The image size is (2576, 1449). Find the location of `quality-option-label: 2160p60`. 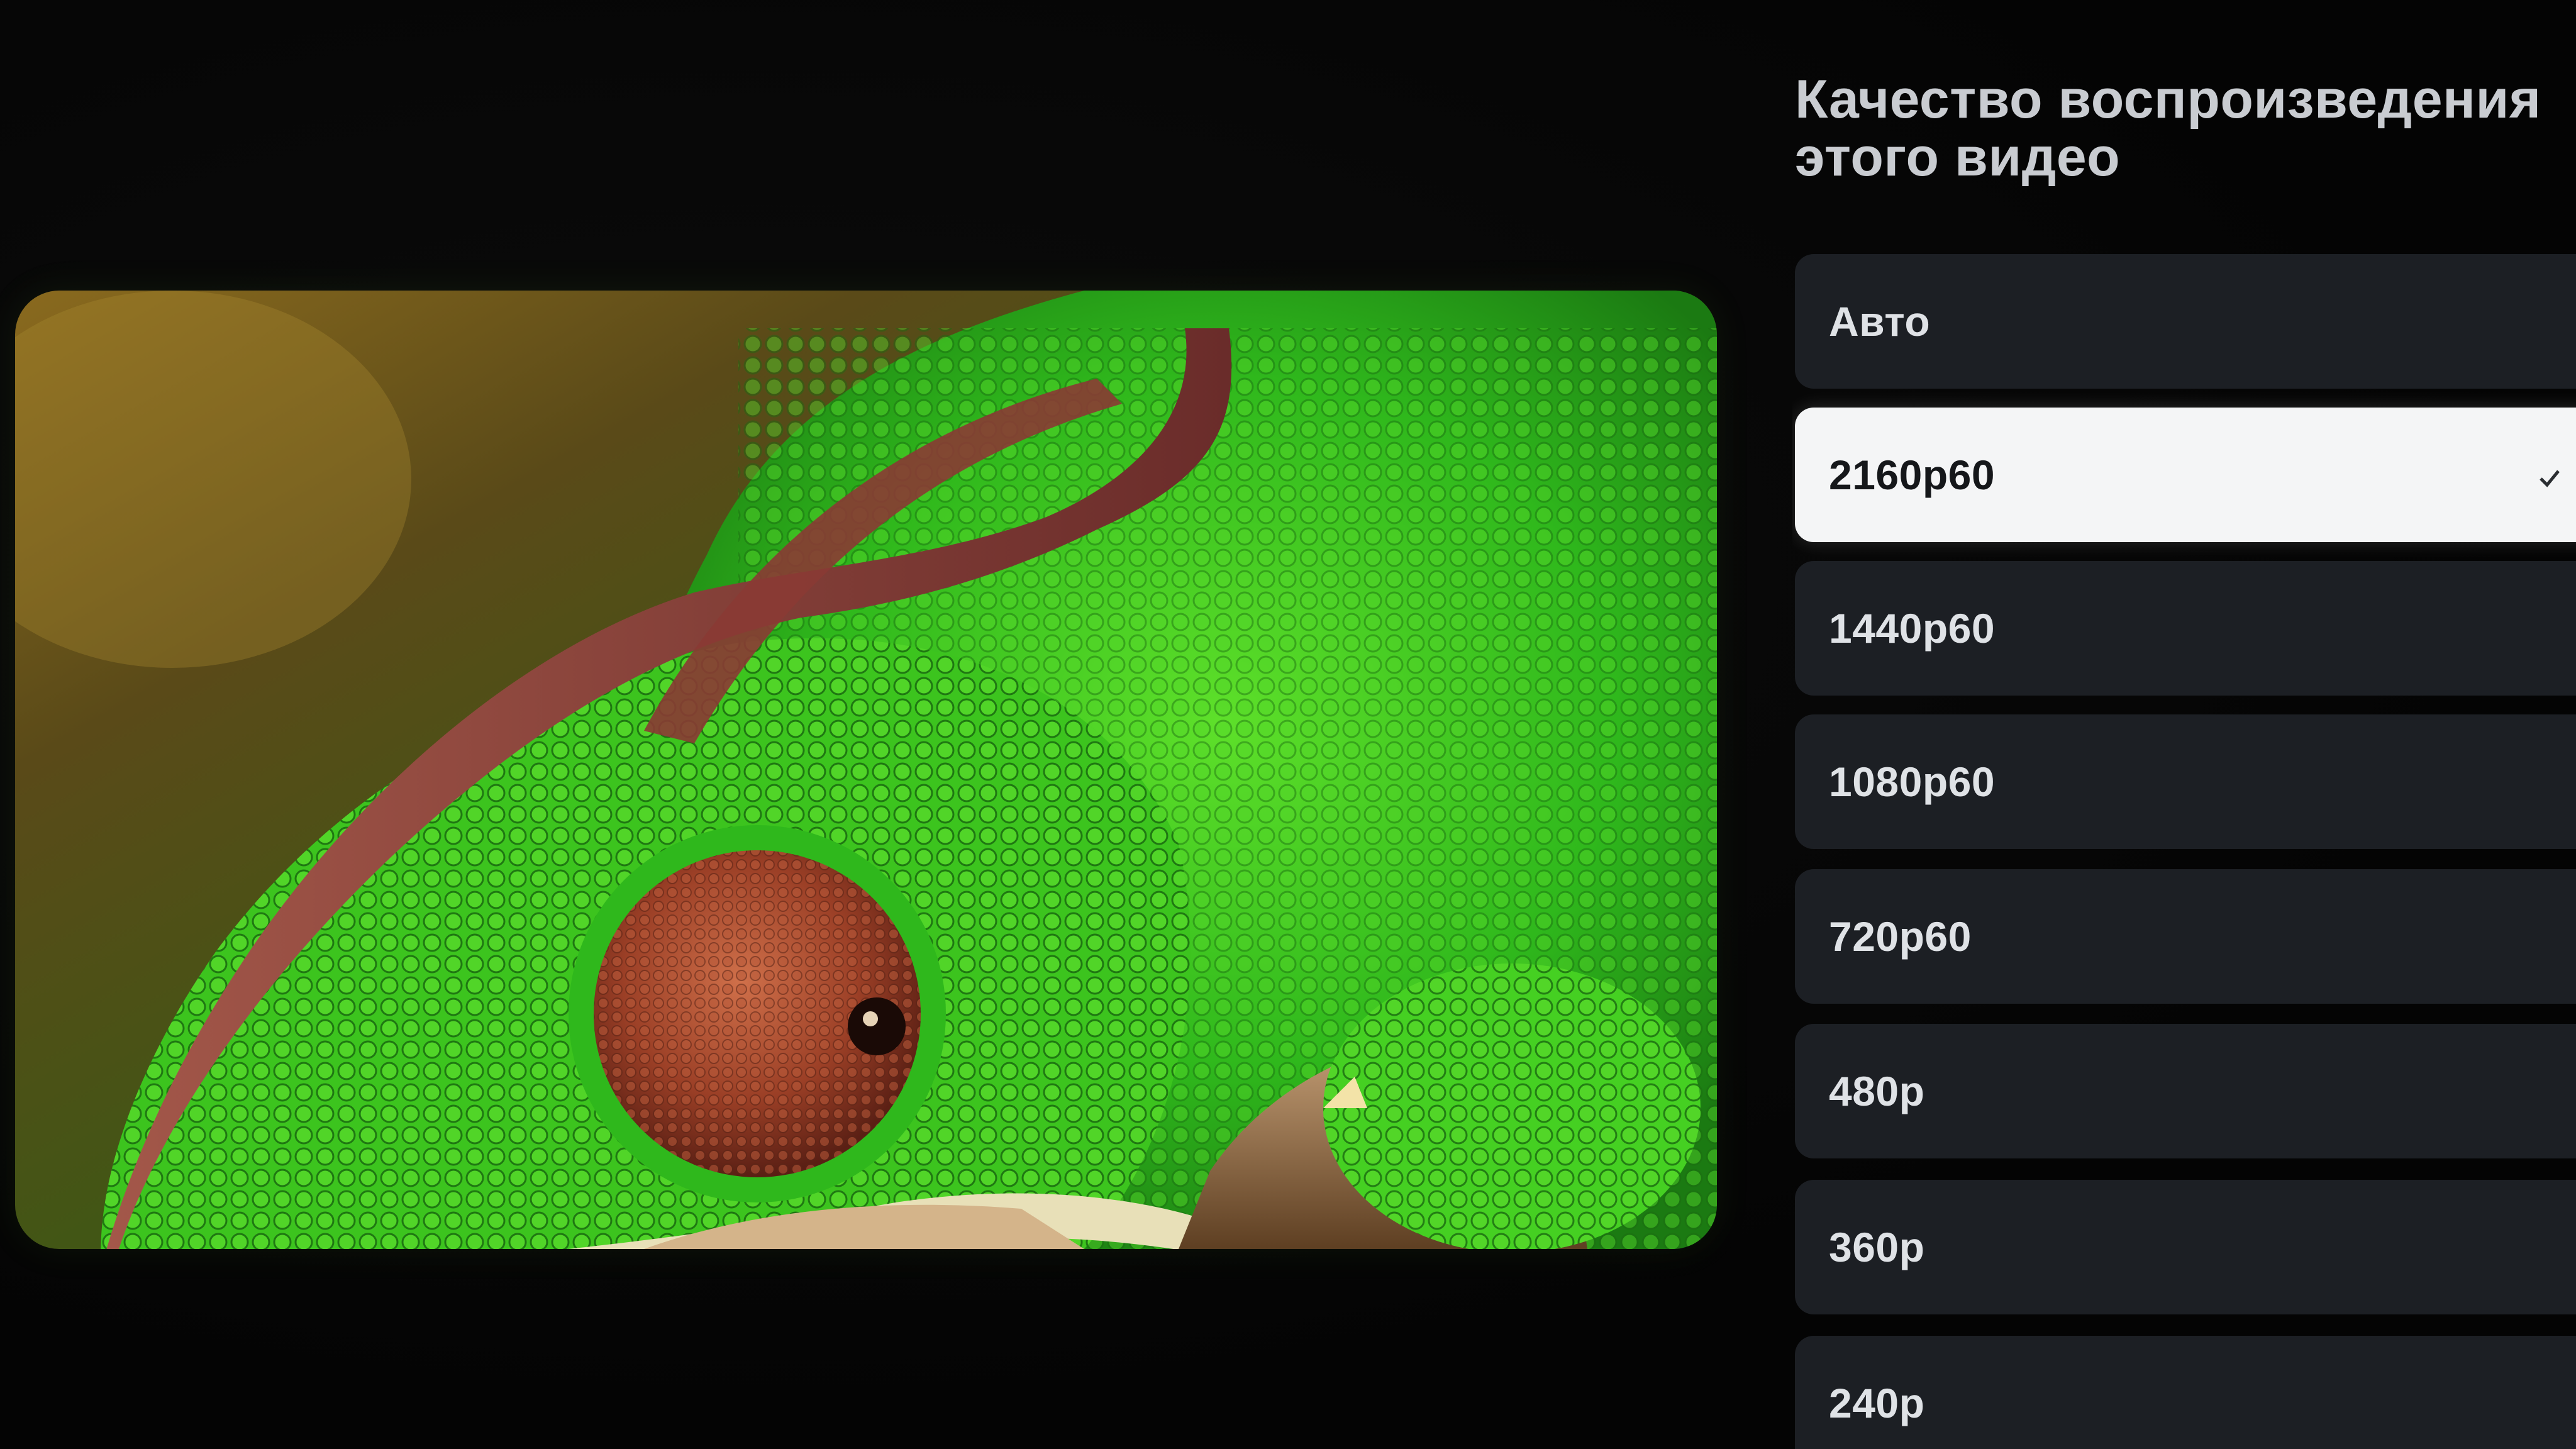

quality-option-label: 2160p60 is located at coordinates (1912, 475).